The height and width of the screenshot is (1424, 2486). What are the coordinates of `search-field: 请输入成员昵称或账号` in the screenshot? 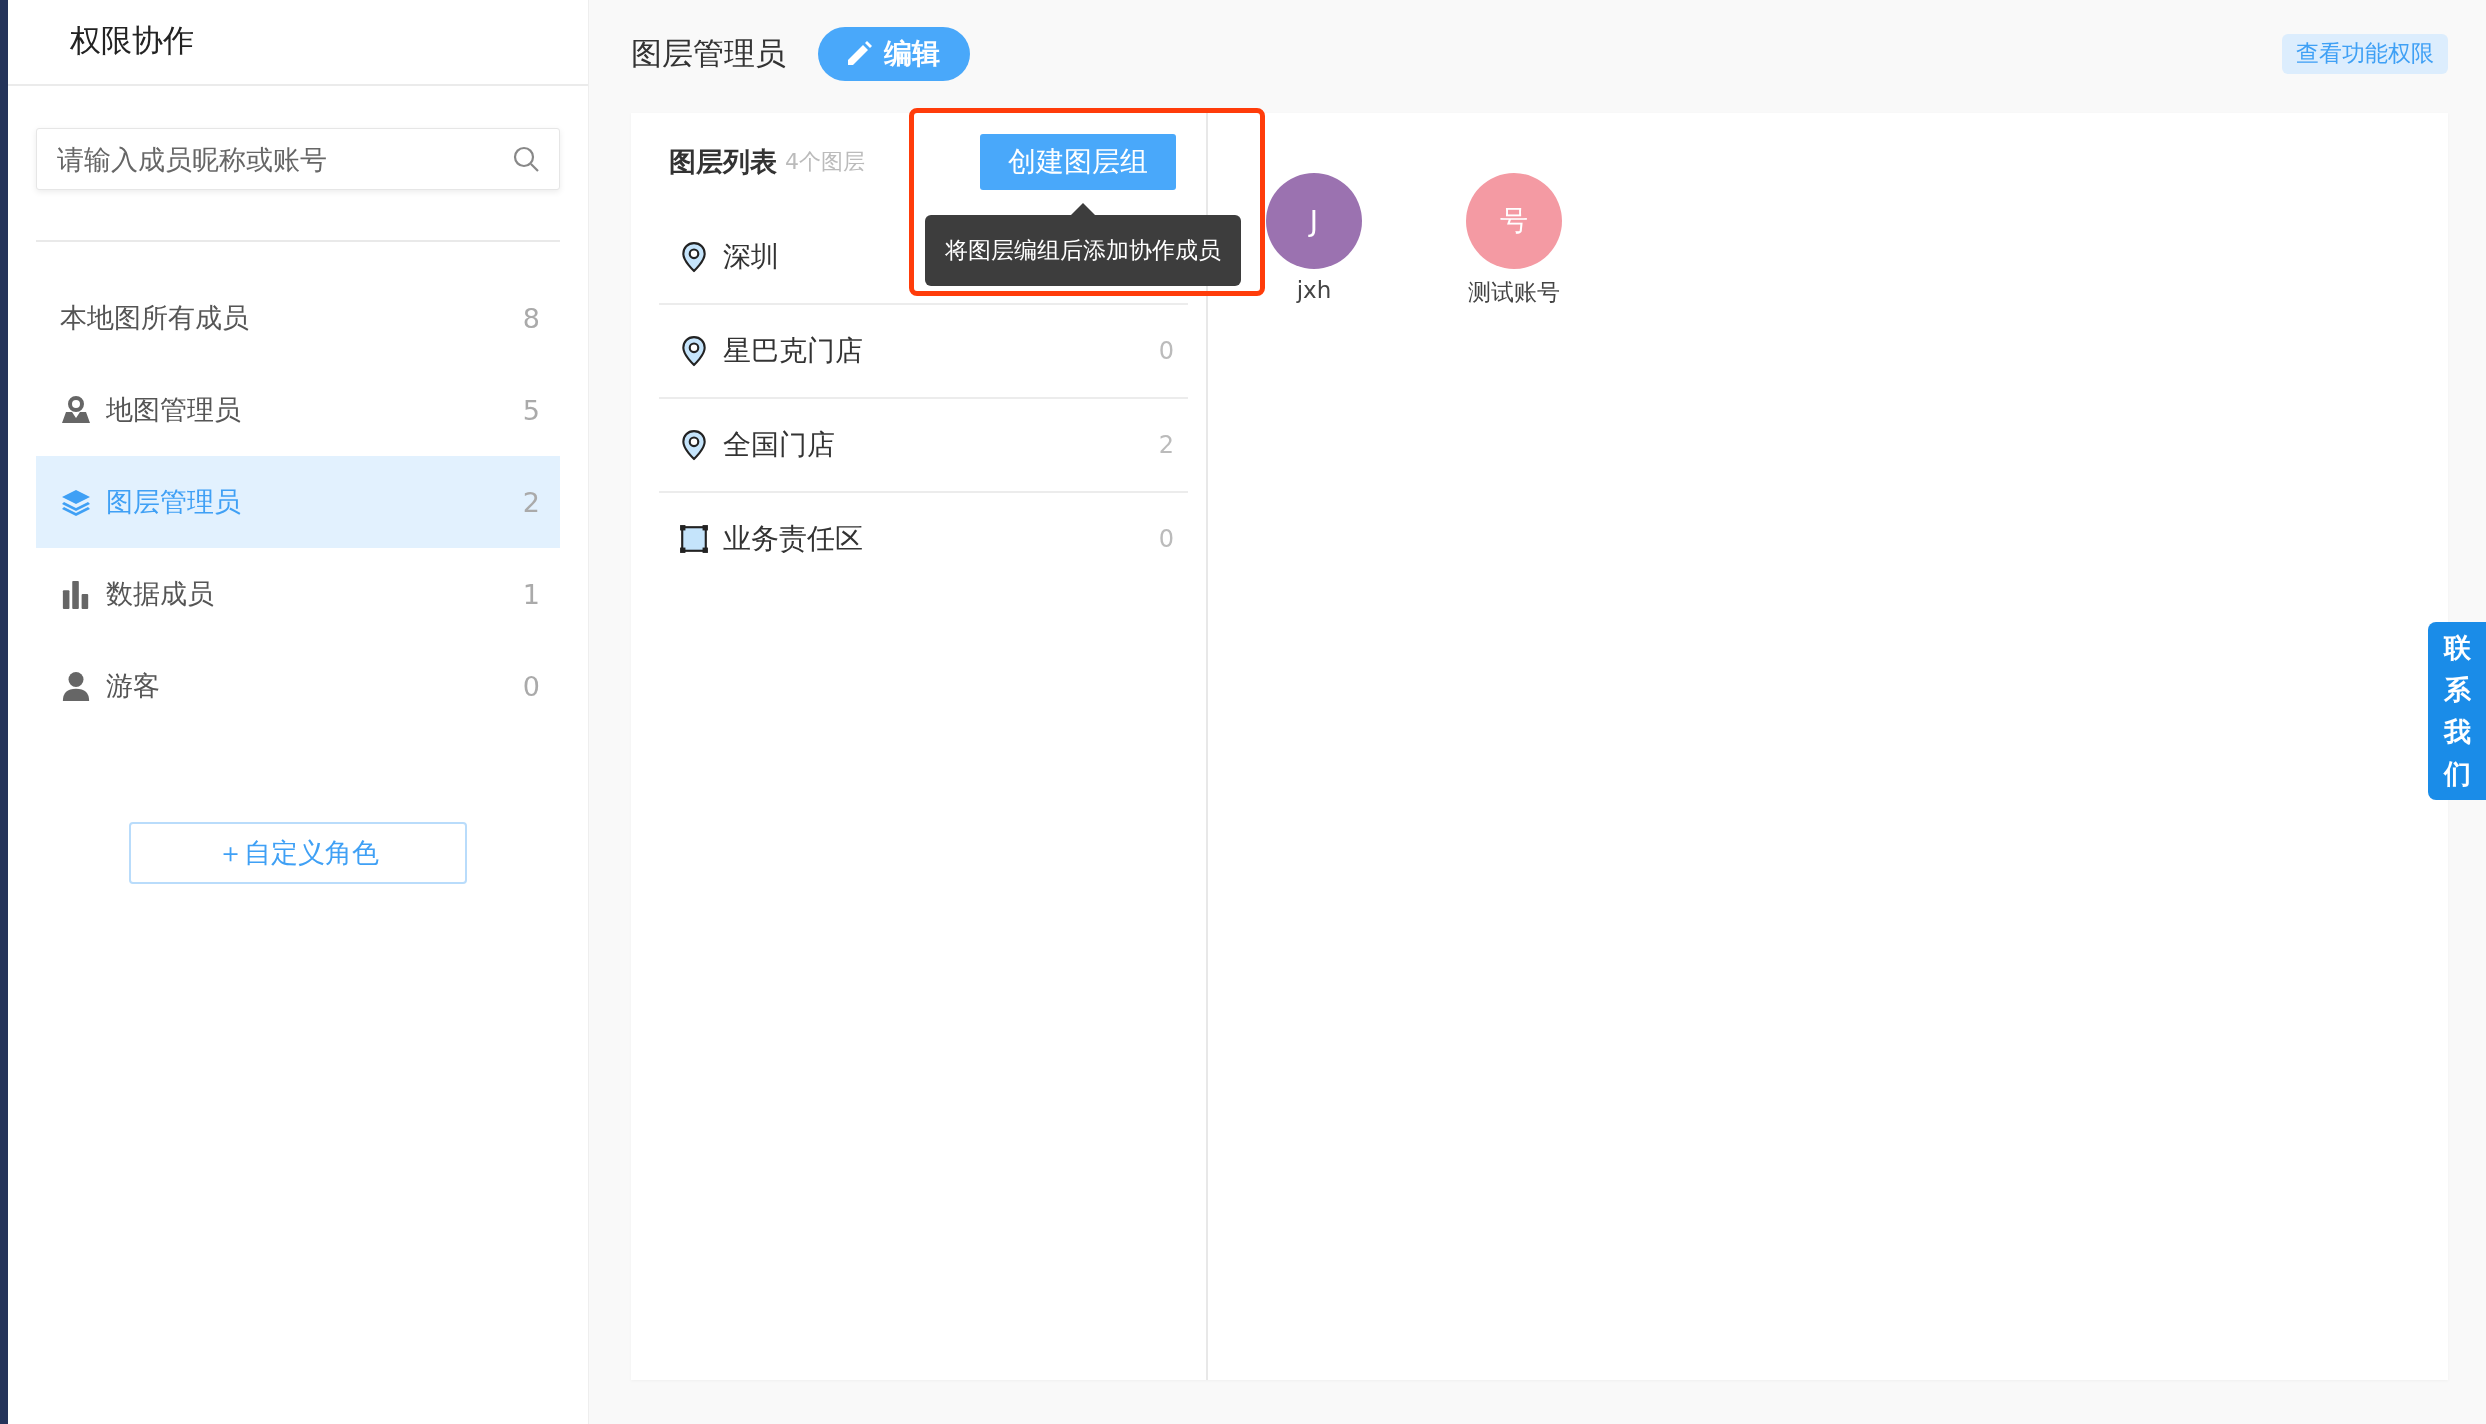 It's located at (298, 159).